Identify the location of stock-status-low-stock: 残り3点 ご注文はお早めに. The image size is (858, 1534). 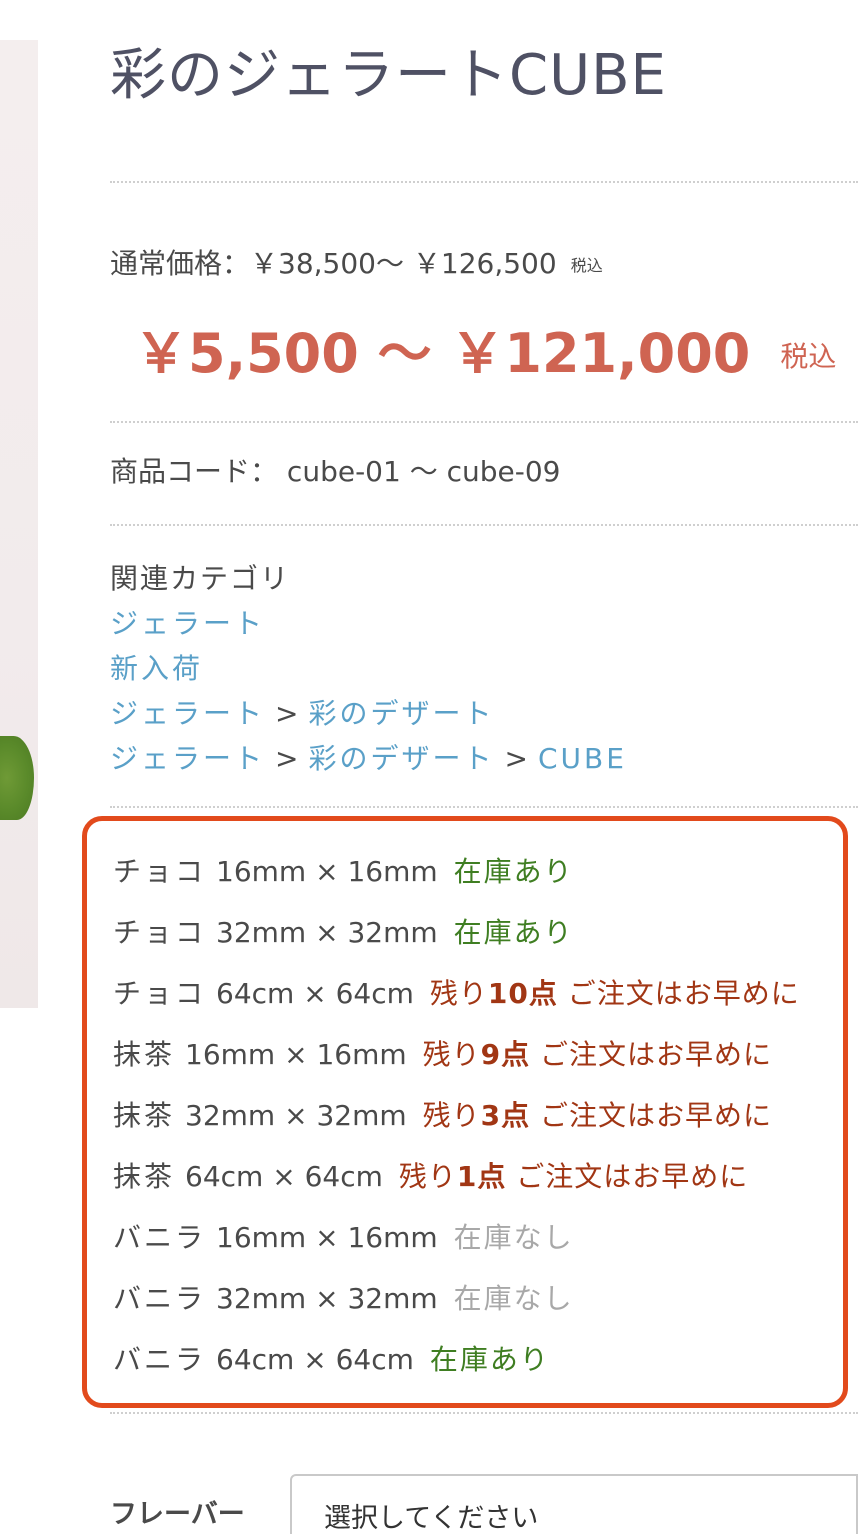
(597, 1115).